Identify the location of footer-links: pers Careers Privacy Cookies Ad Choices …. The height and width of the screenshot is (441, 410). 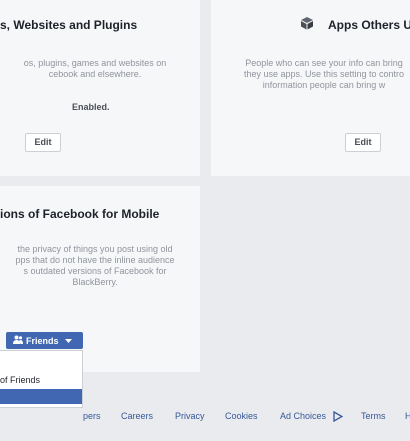
(205, 417).